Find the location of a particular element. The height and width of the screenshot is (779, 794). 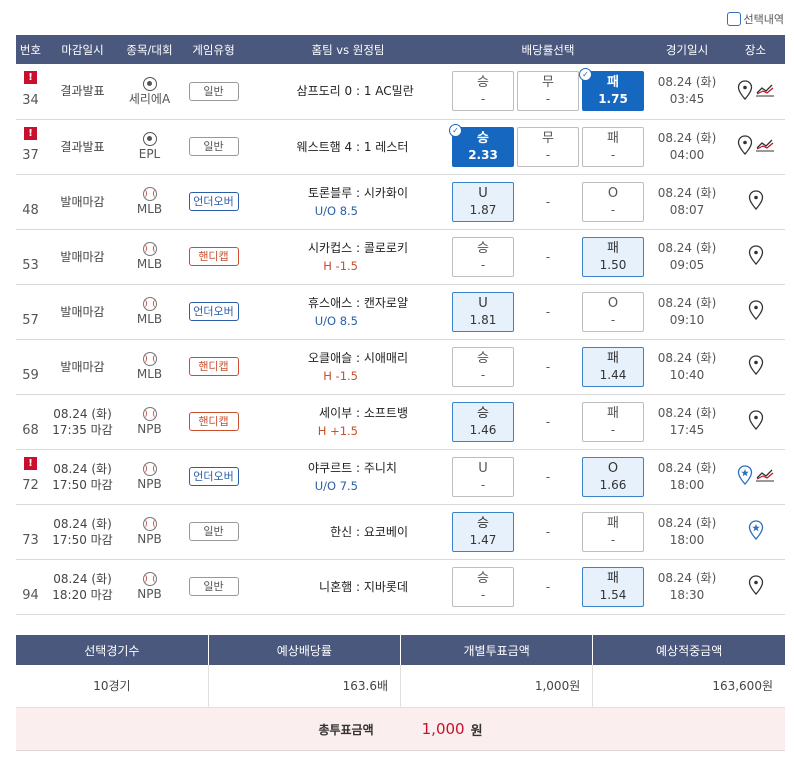

row-number-cell: 59 is located at coordinates (30, 367).